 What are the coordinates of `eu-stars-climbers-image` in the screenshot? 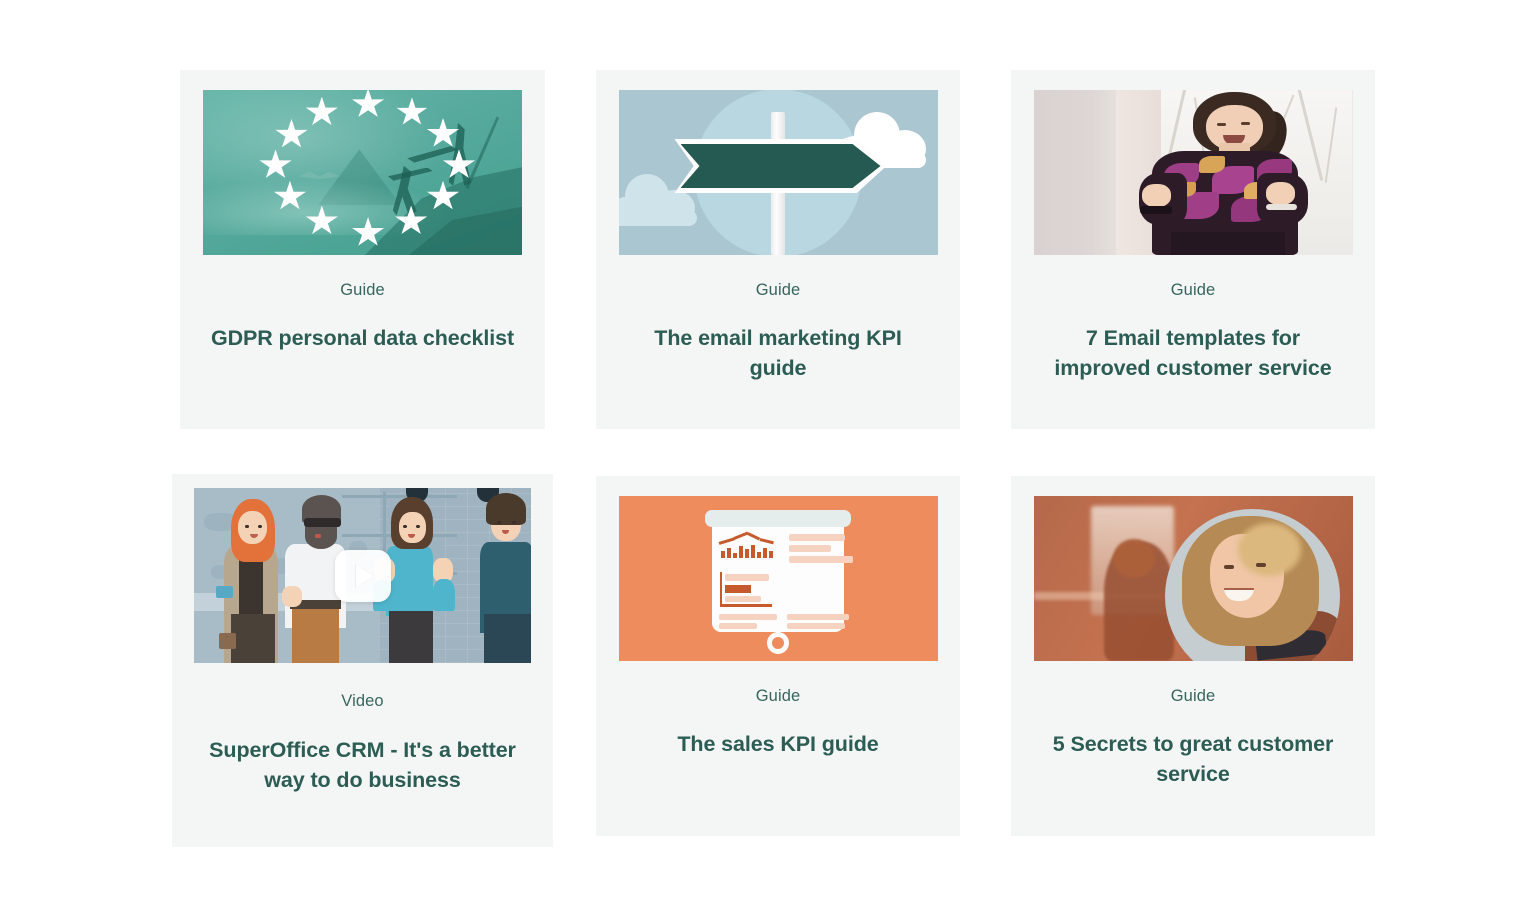 It's located at (362, 172).